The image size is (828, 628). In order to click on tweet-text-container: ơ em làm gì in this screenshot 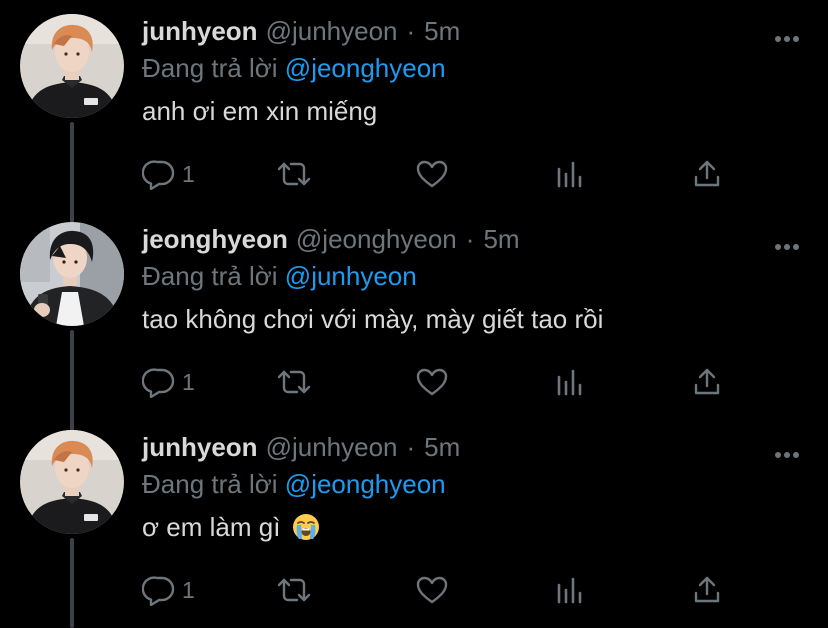, I will do `click(231, 530)`.